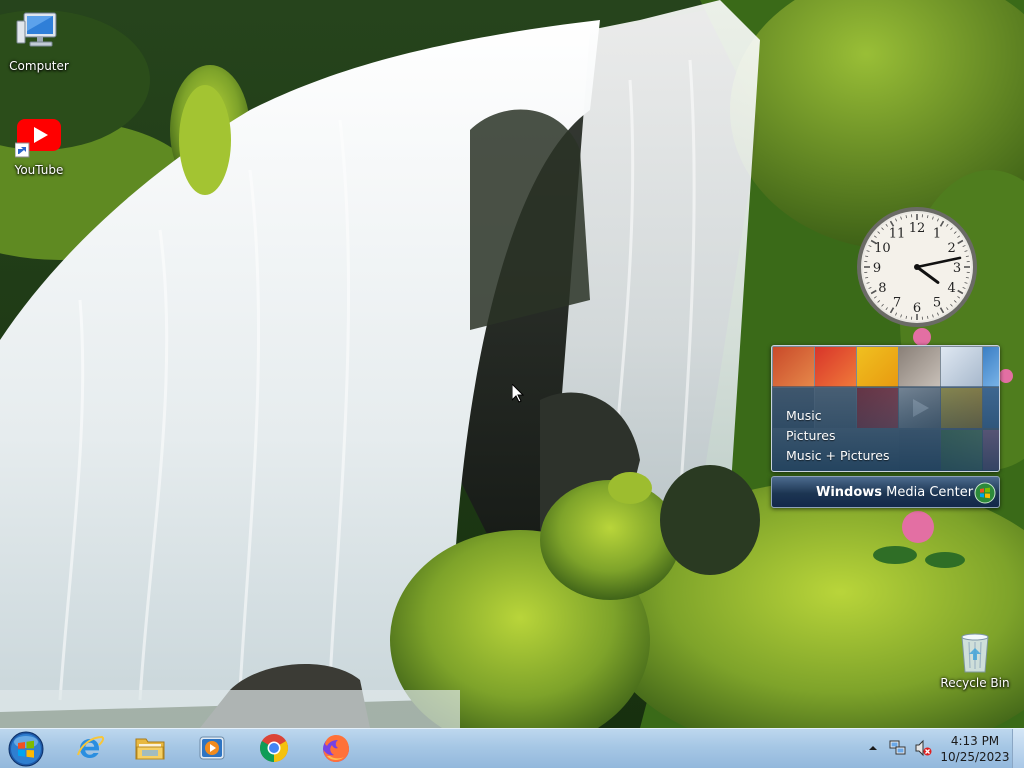 This screenshot has width=1024, height=768. What do you see at coordinates (1018, 748) in the screenshot?
I see `show-desktop-button` at bounding box center [1018, 748].